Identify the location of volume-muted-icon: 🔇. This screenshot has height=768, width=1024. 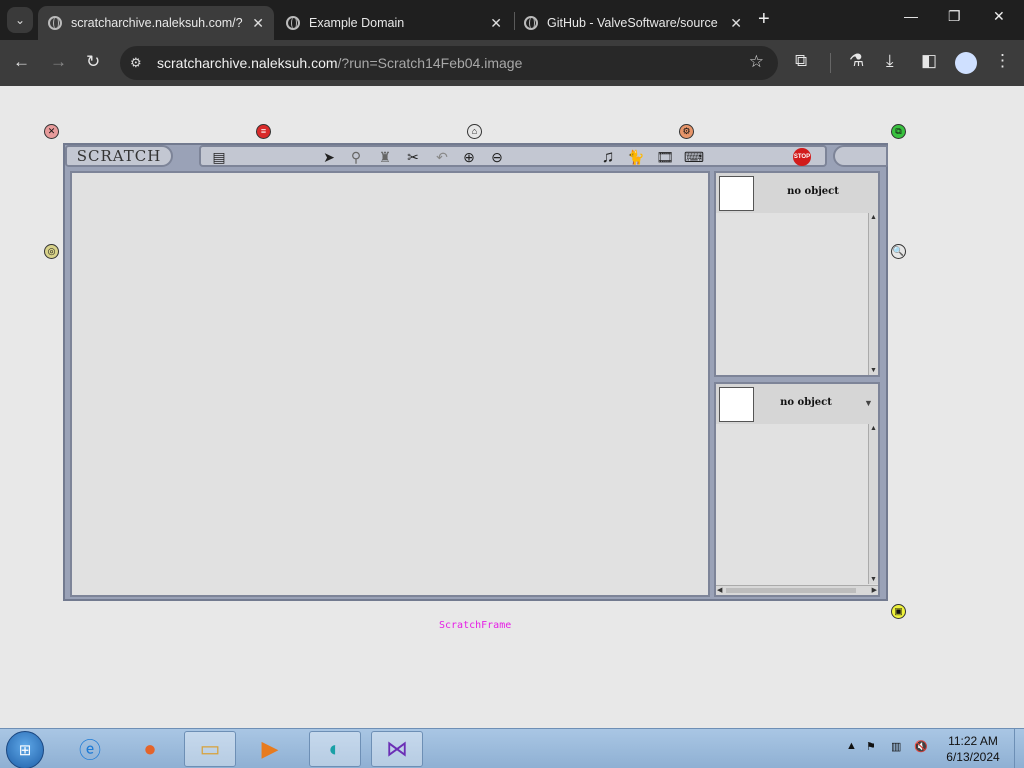
(921, 746).